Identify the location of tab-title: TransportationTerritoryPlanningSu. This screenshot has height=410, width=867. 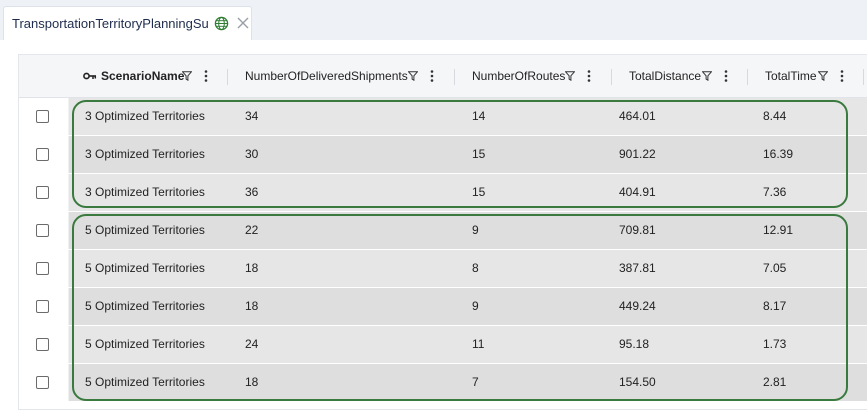
(110, 23).